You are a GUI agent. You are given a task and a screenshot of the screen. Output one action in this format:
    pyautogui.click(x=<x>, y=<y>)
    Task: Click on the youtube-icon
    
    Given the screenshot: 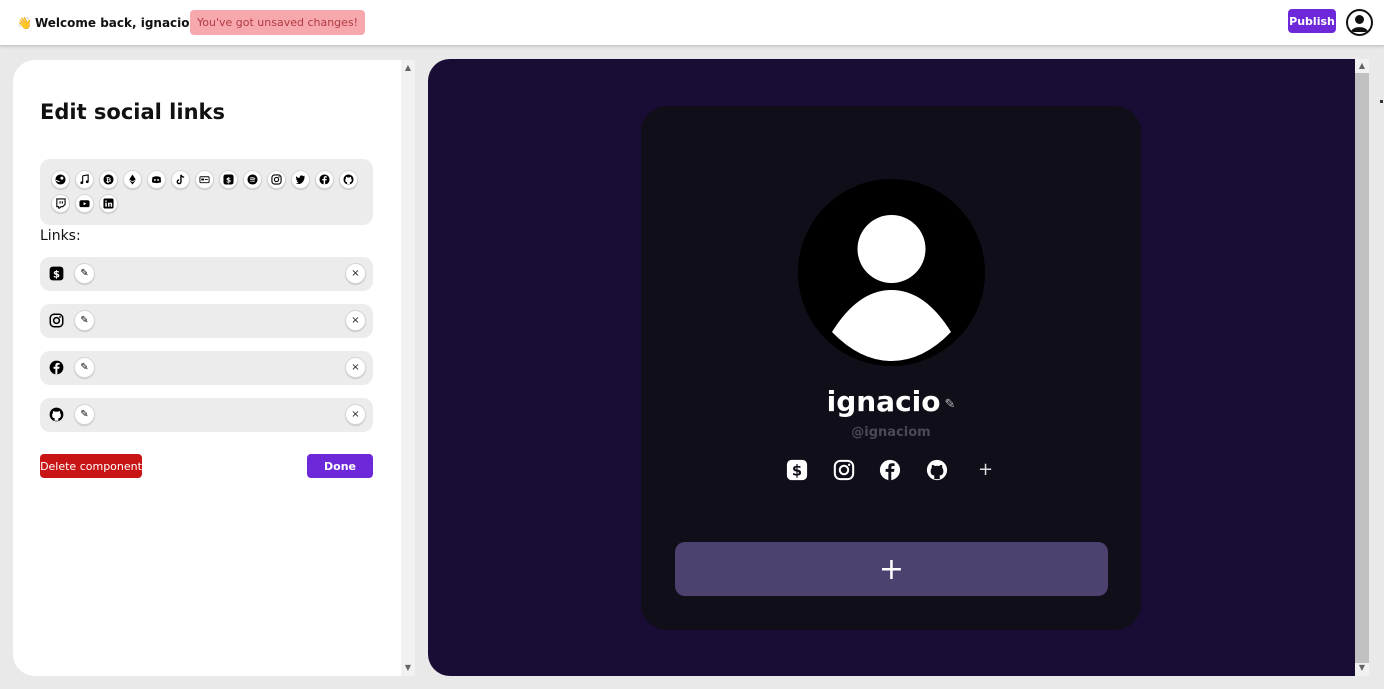 What is the action you would take?
    pyautogui.click(x=84, y=203)
    